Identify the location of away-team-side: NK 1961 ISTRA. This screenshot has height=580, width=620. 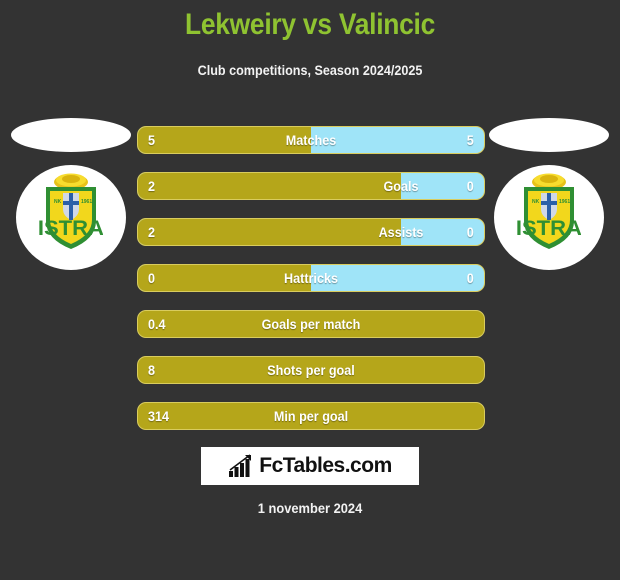
(549, 203).